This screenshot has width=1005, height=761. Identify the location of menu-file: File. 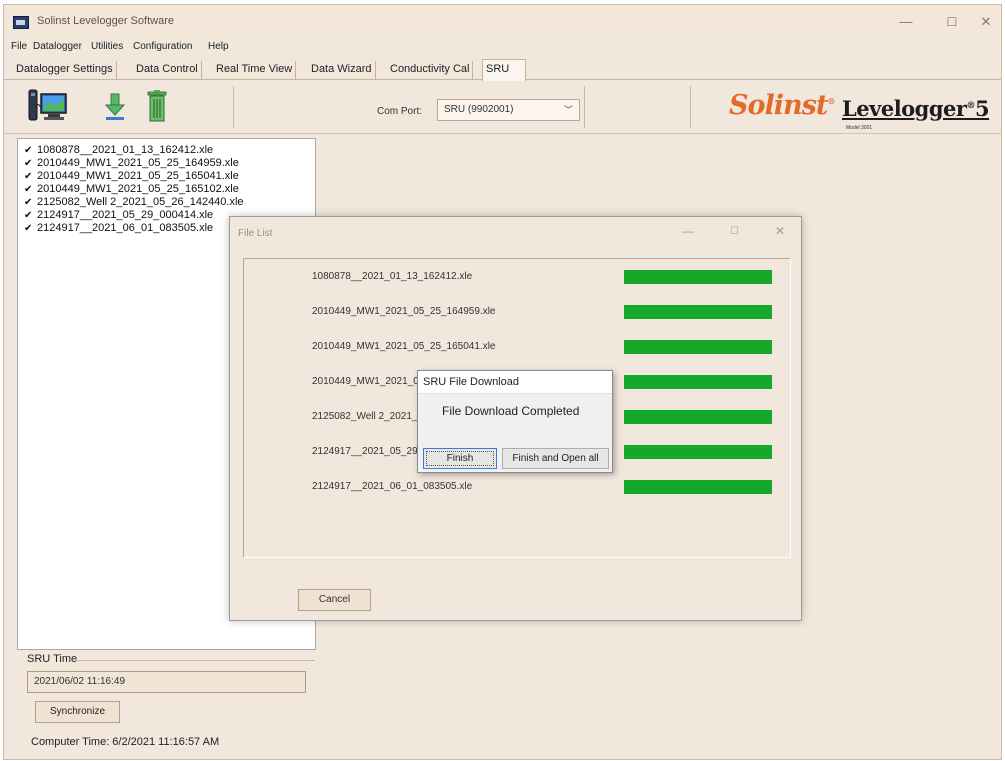
(19, 46).